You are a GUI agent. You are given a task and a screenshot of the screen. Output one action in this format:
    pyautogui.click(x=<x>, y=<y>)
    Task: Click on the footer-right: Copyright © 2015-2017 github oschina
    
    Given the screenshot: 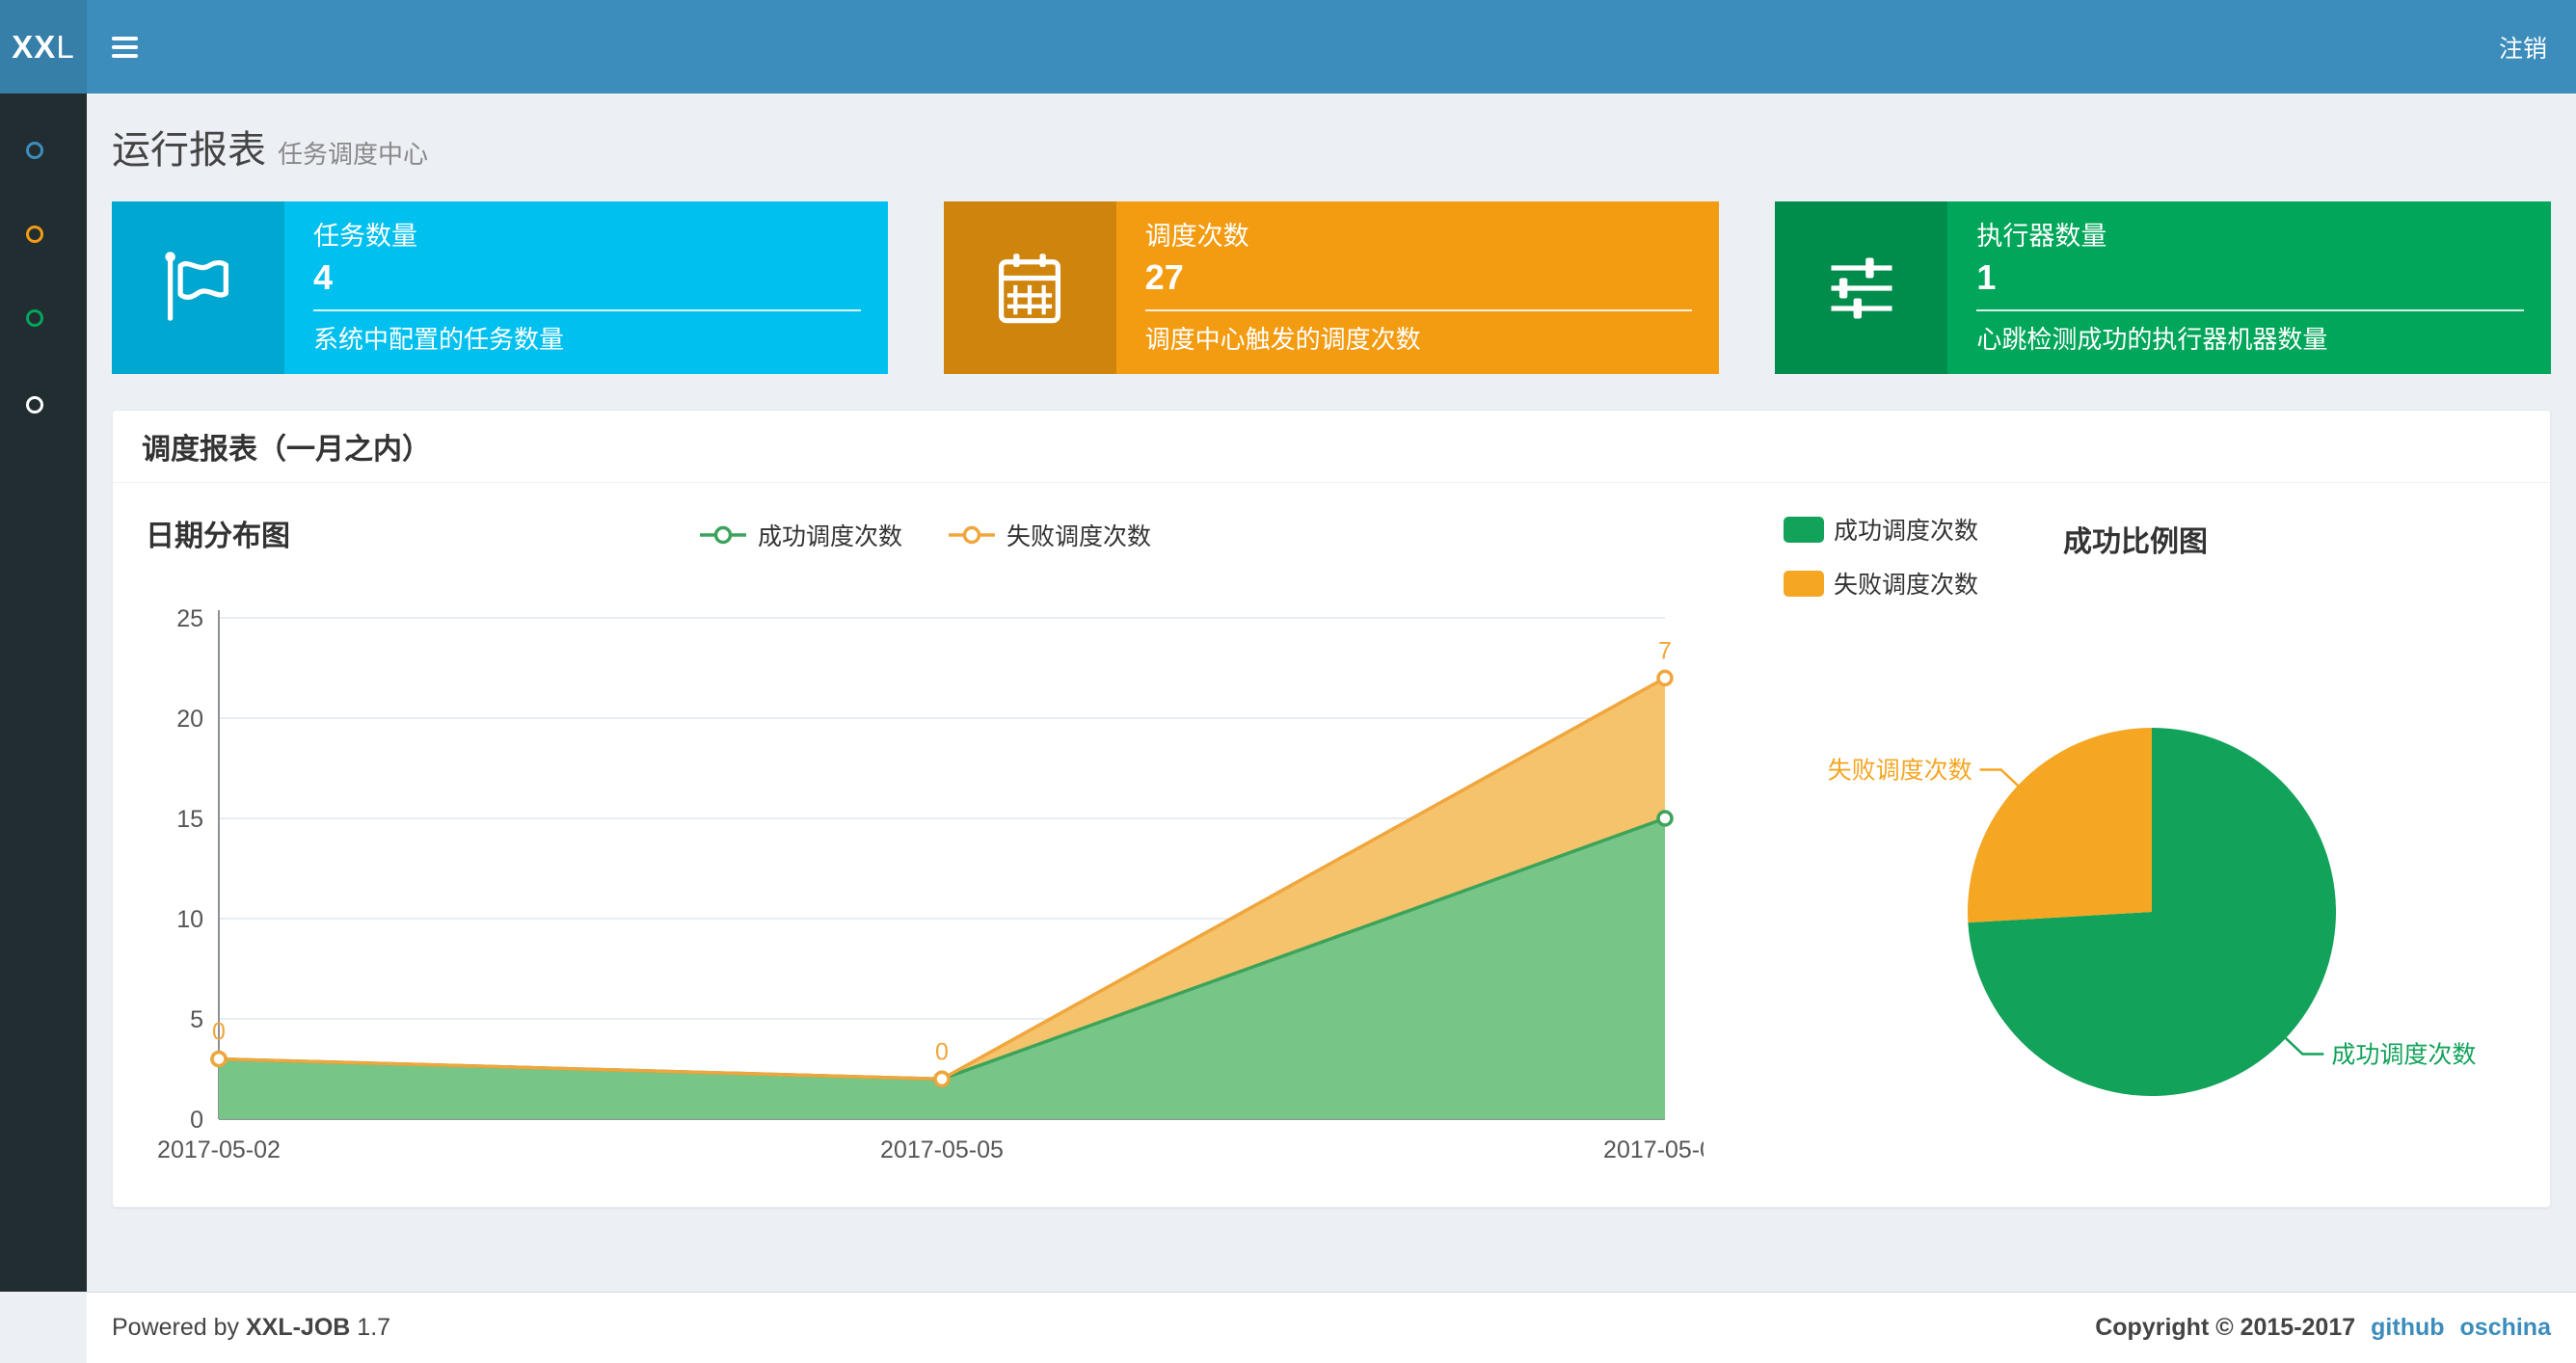 What is the action you would take?
    pyautogui.click(x=2323, y=1328)
    